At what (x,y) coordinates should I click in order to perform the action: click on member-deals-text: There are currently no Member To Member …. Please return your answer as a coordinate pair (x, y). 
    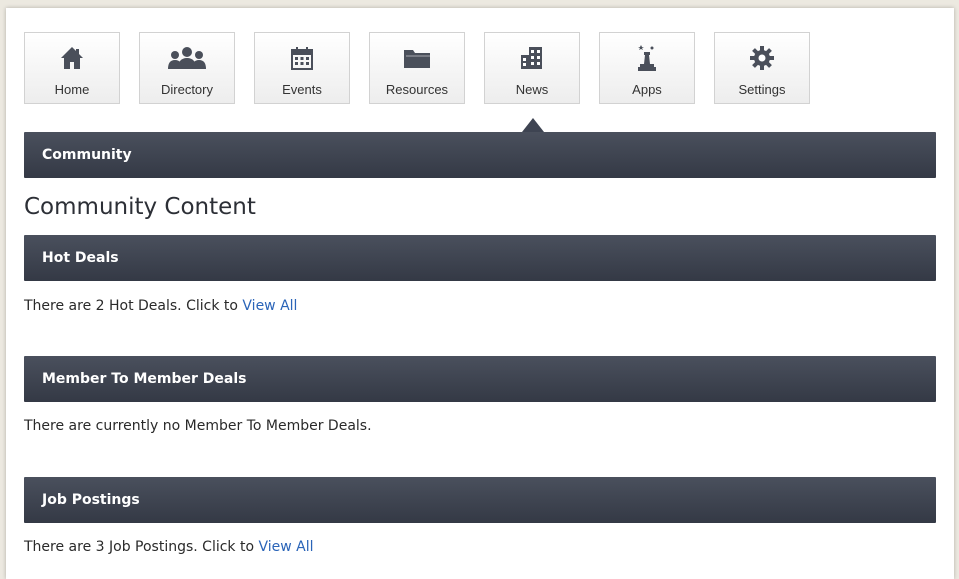
    Looking at the image, I should click on (198, 426).